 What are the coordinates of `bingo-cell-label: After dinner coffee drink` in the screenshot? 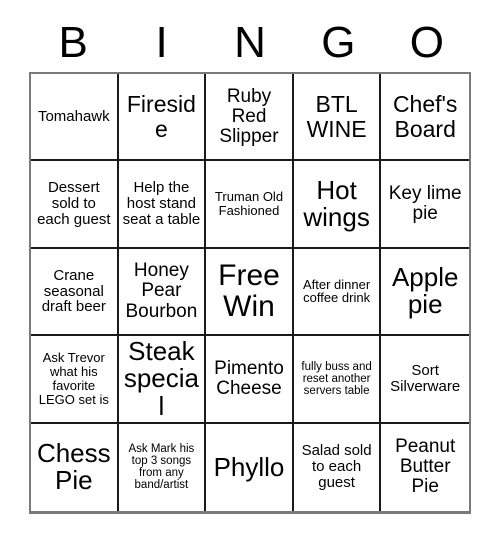 It's located at (336, 291).